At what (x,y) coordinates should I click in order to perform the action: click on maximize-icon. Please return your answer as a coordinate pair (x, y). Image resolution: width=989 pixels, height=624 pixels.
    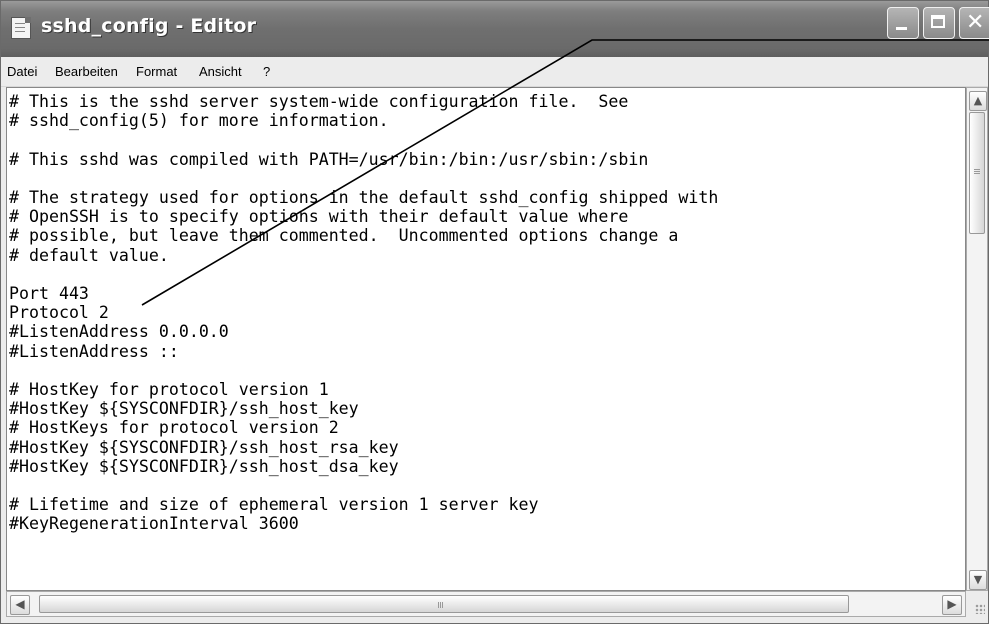
    Looking at the image, I should click on (938, 21).